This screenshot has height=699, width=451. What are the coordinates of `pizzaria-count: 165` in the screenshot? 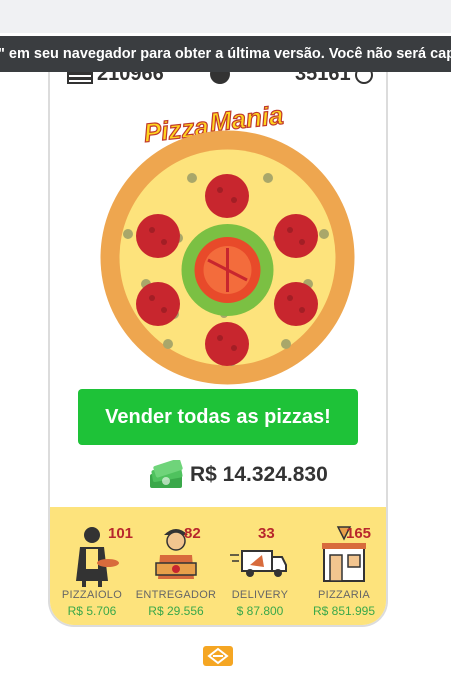 It's located at (359, 533).